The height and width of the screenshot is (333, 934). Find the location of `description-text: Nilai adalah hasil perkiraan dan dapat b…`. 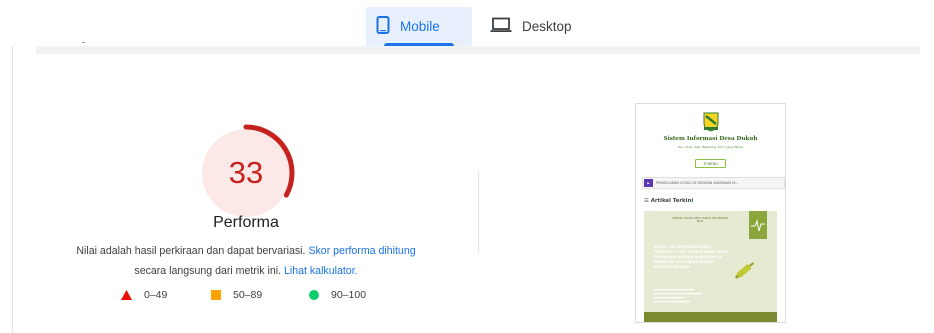

description-text: Nilai adalah hasil perkiraan dan dapat b… is located at coordinates (191, 251).